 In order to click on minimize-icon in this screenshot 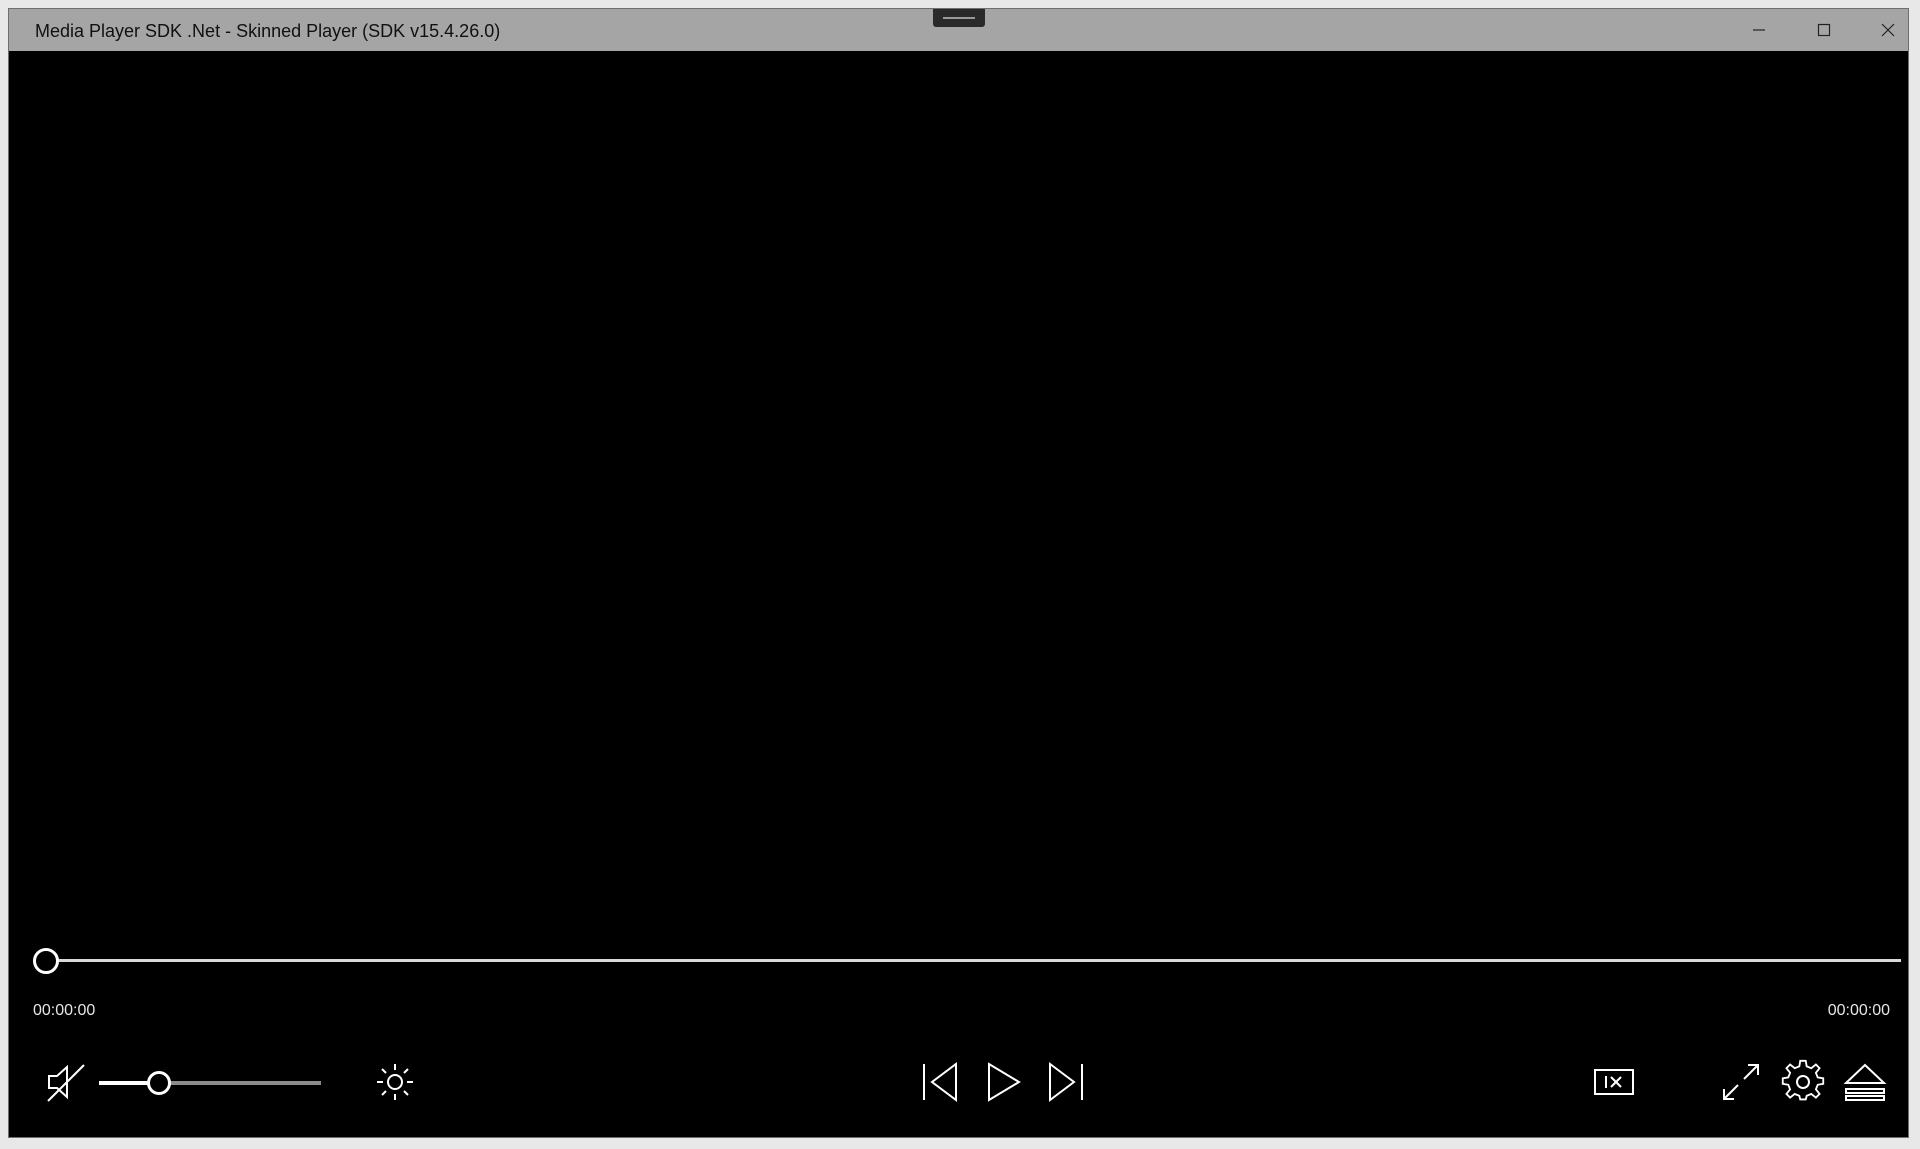, I will do `click(1759, 30)`.